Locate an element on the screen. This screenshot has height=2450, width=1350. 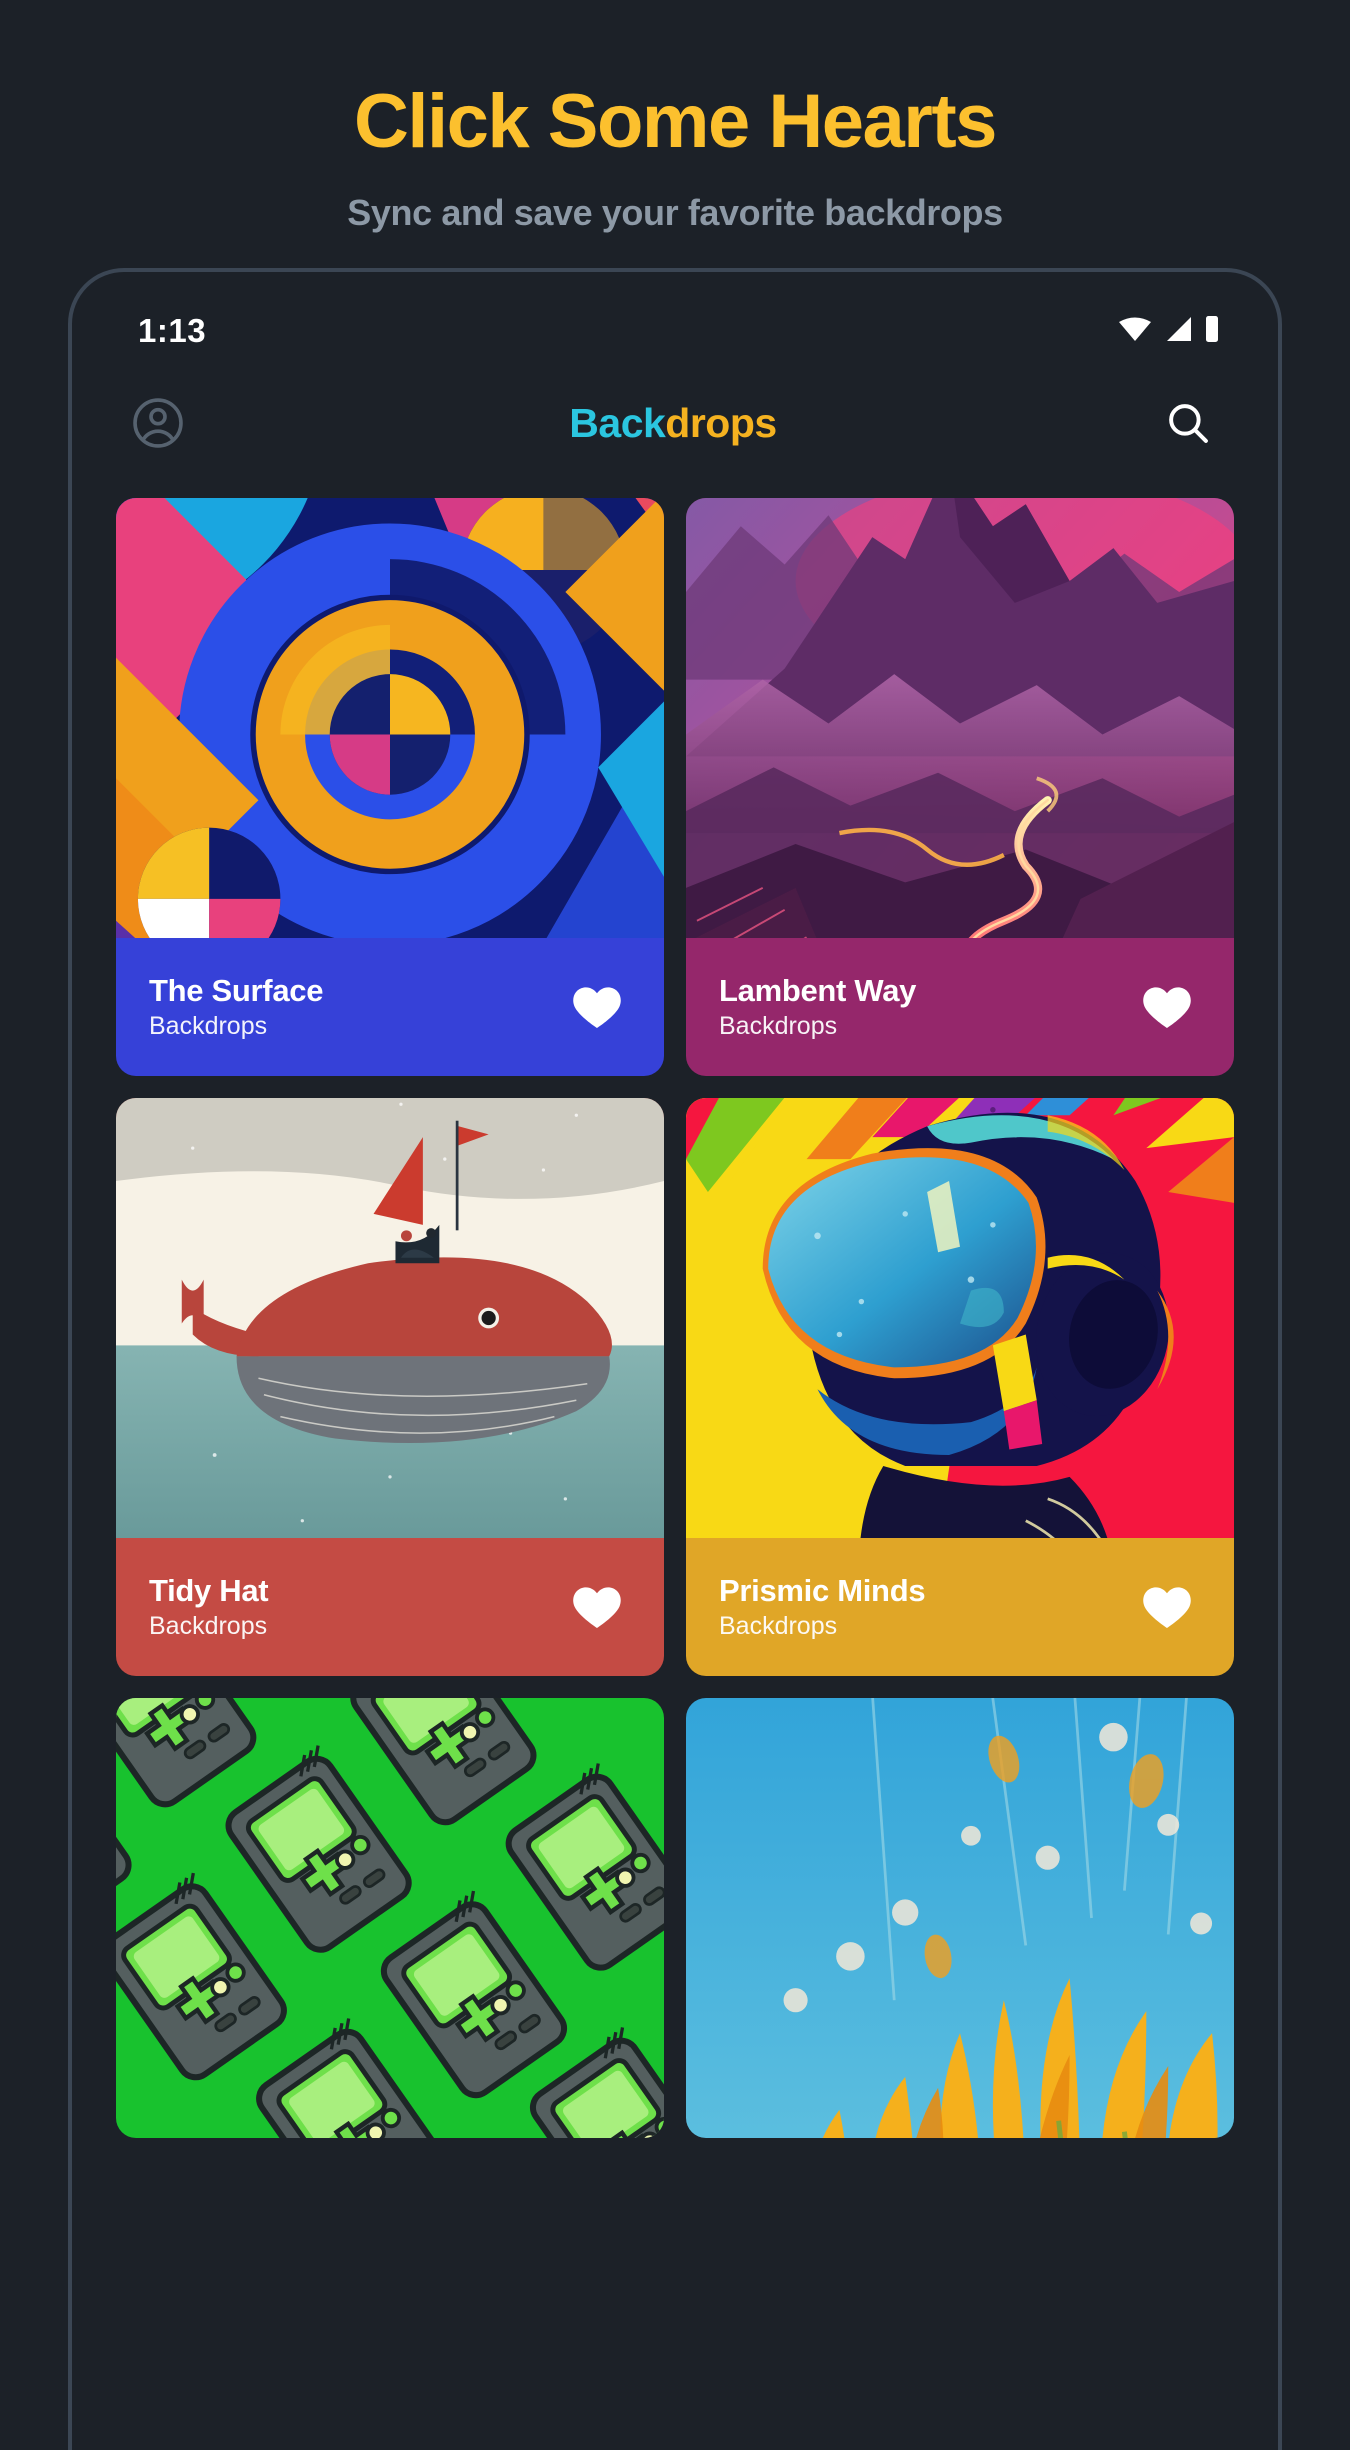
caption-text: The Surface Backdrops is located at coordinates (236, 1006).